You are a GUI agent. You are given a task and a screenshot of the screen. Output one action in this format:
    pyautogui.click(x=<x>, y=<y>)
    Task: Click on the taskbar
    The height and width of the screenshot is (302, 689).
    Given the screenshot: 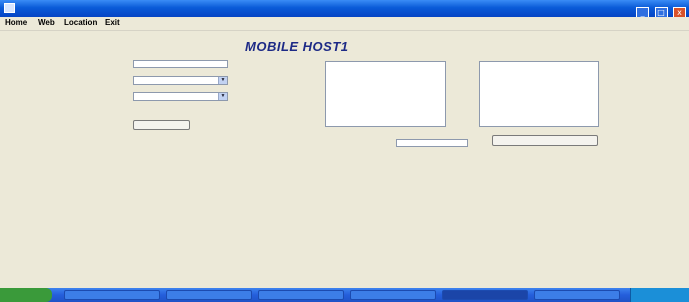 What is the action you would take?
    pyautogui.click(x=344, y=295)
    